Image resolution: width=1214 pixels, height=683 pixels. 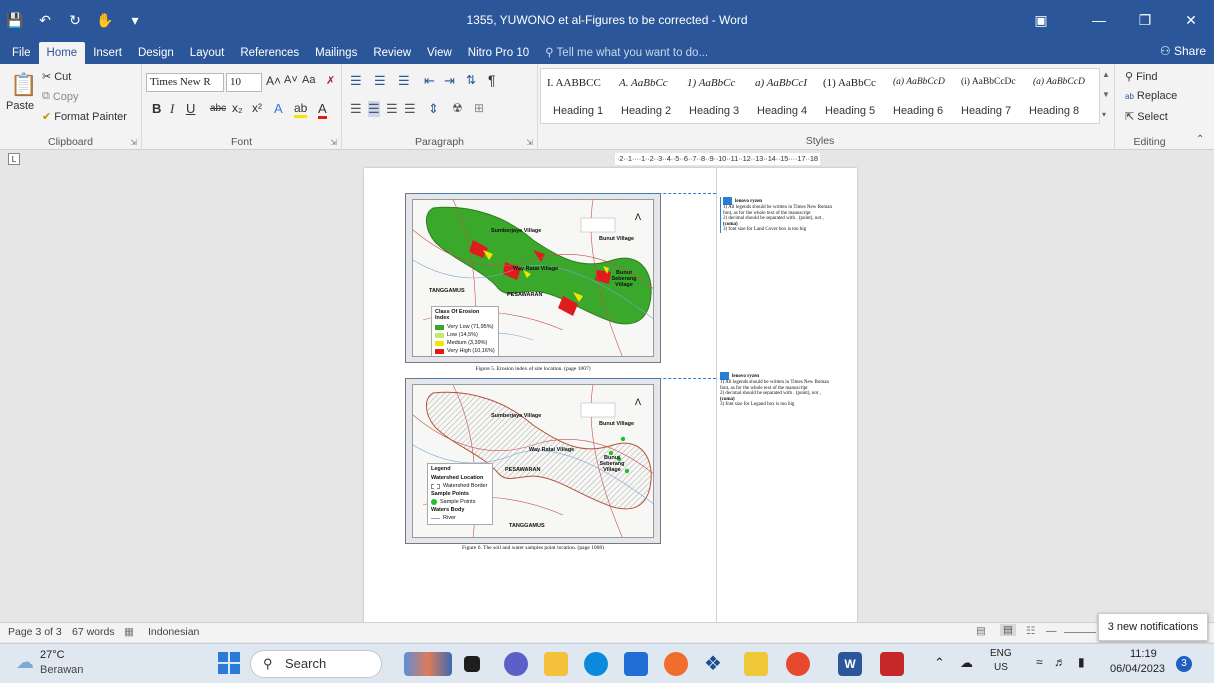 What do you see at coordinates (429, 81) in the screenshot?
I see `decrease-indent-icon: ⇤` at bounding box center [429, 81].